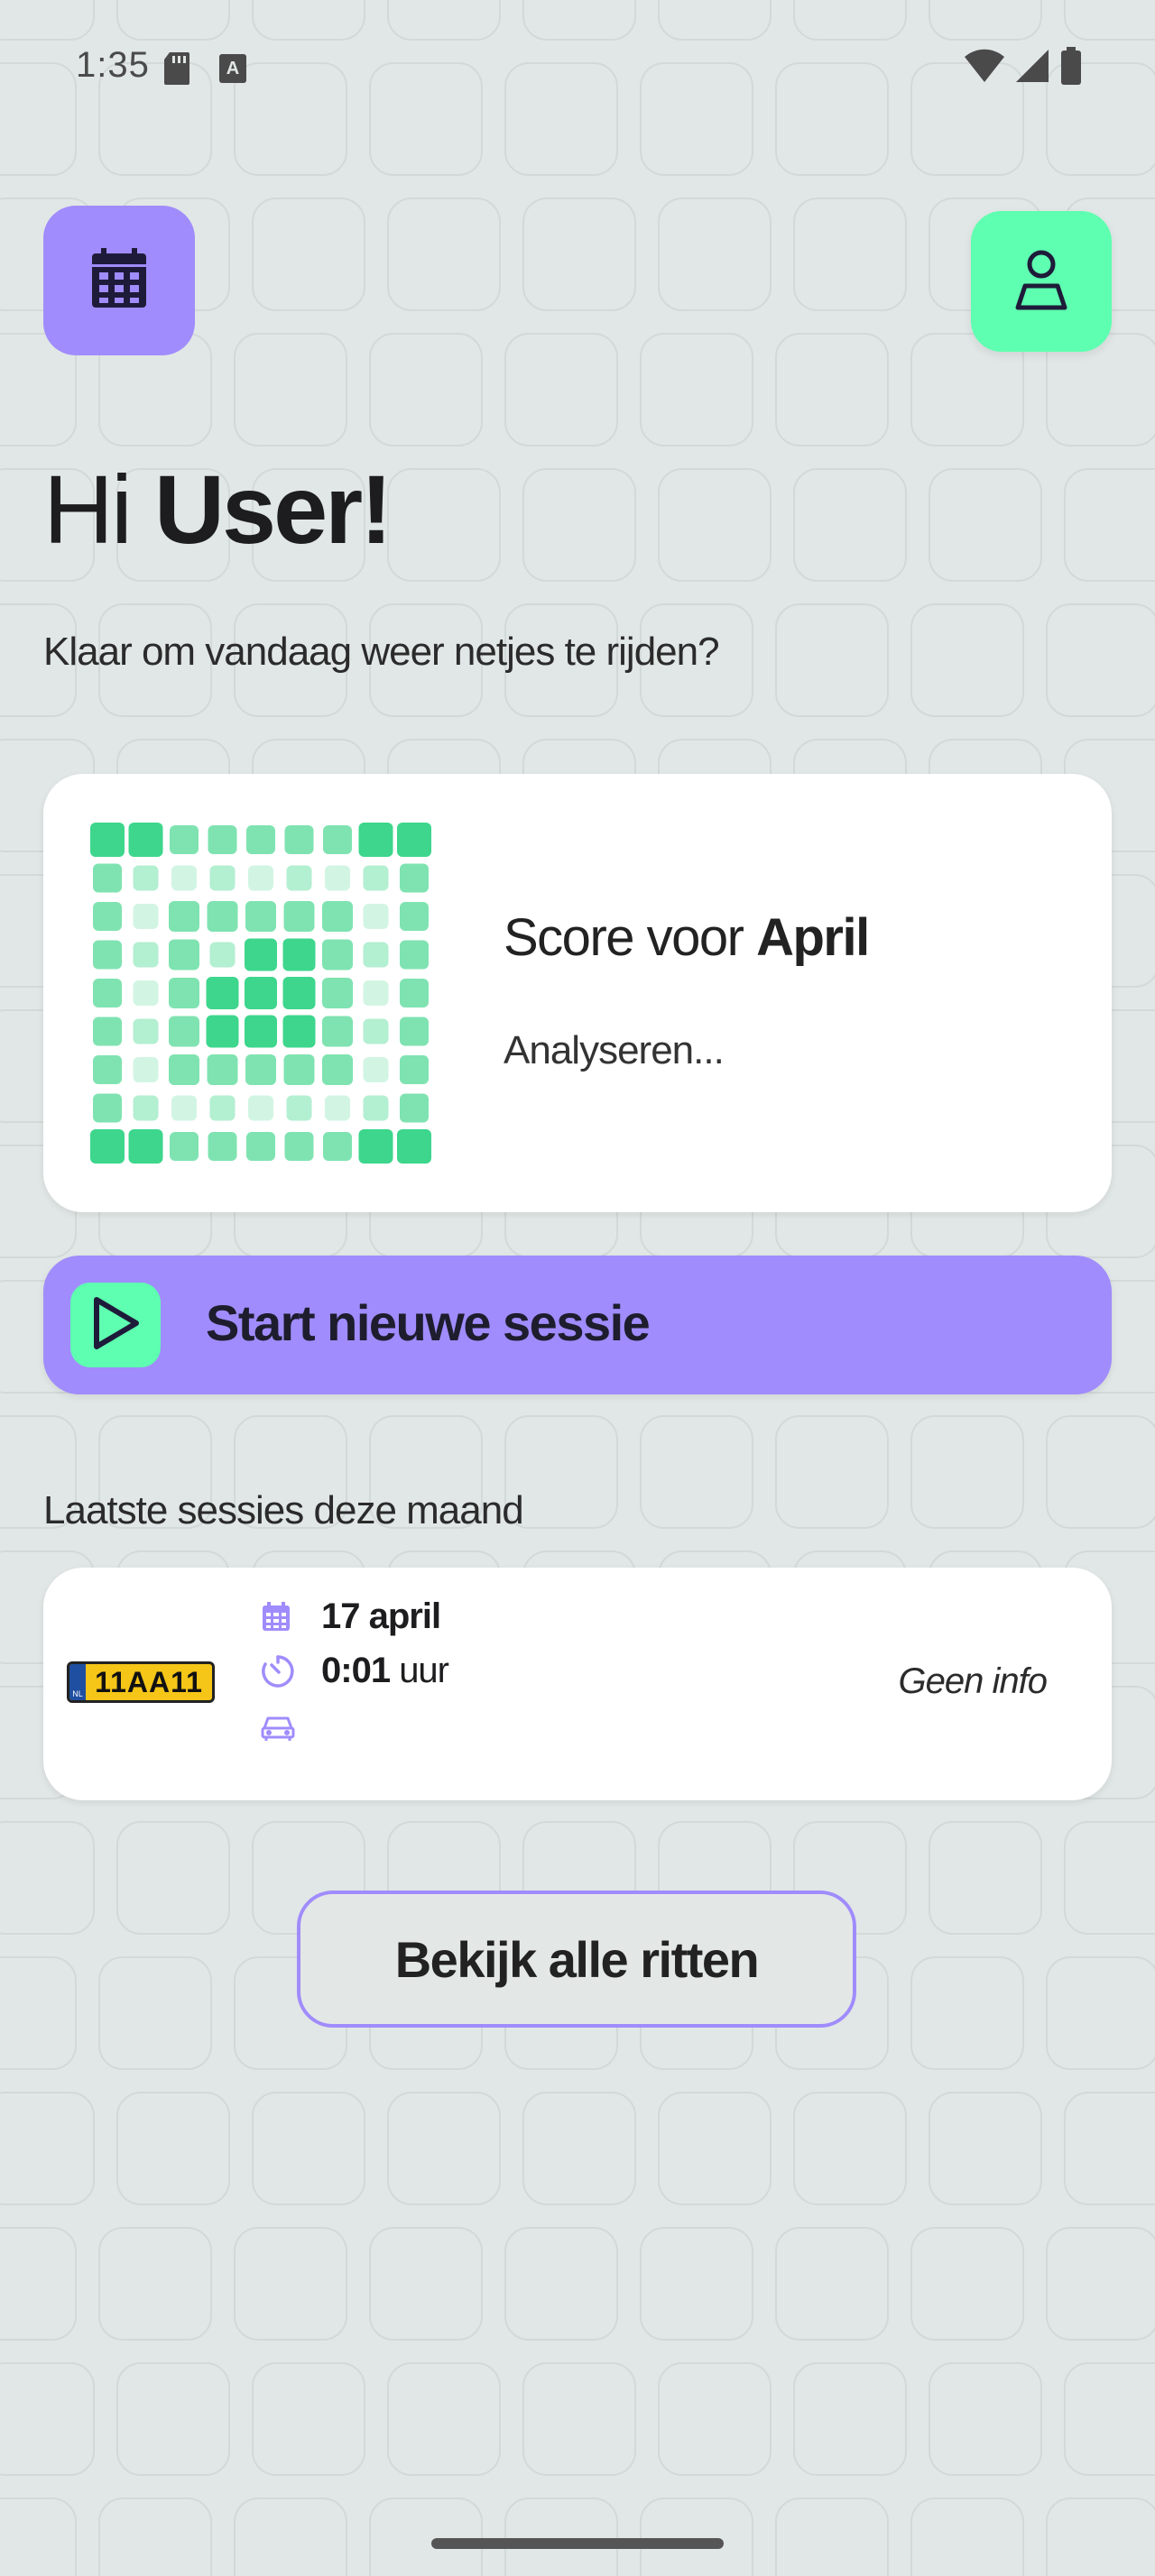 Image resolution: width=1155 pixels, height=2576 pixels. I want to click on license-plate: NL 11AA11, so click(141, 1682).